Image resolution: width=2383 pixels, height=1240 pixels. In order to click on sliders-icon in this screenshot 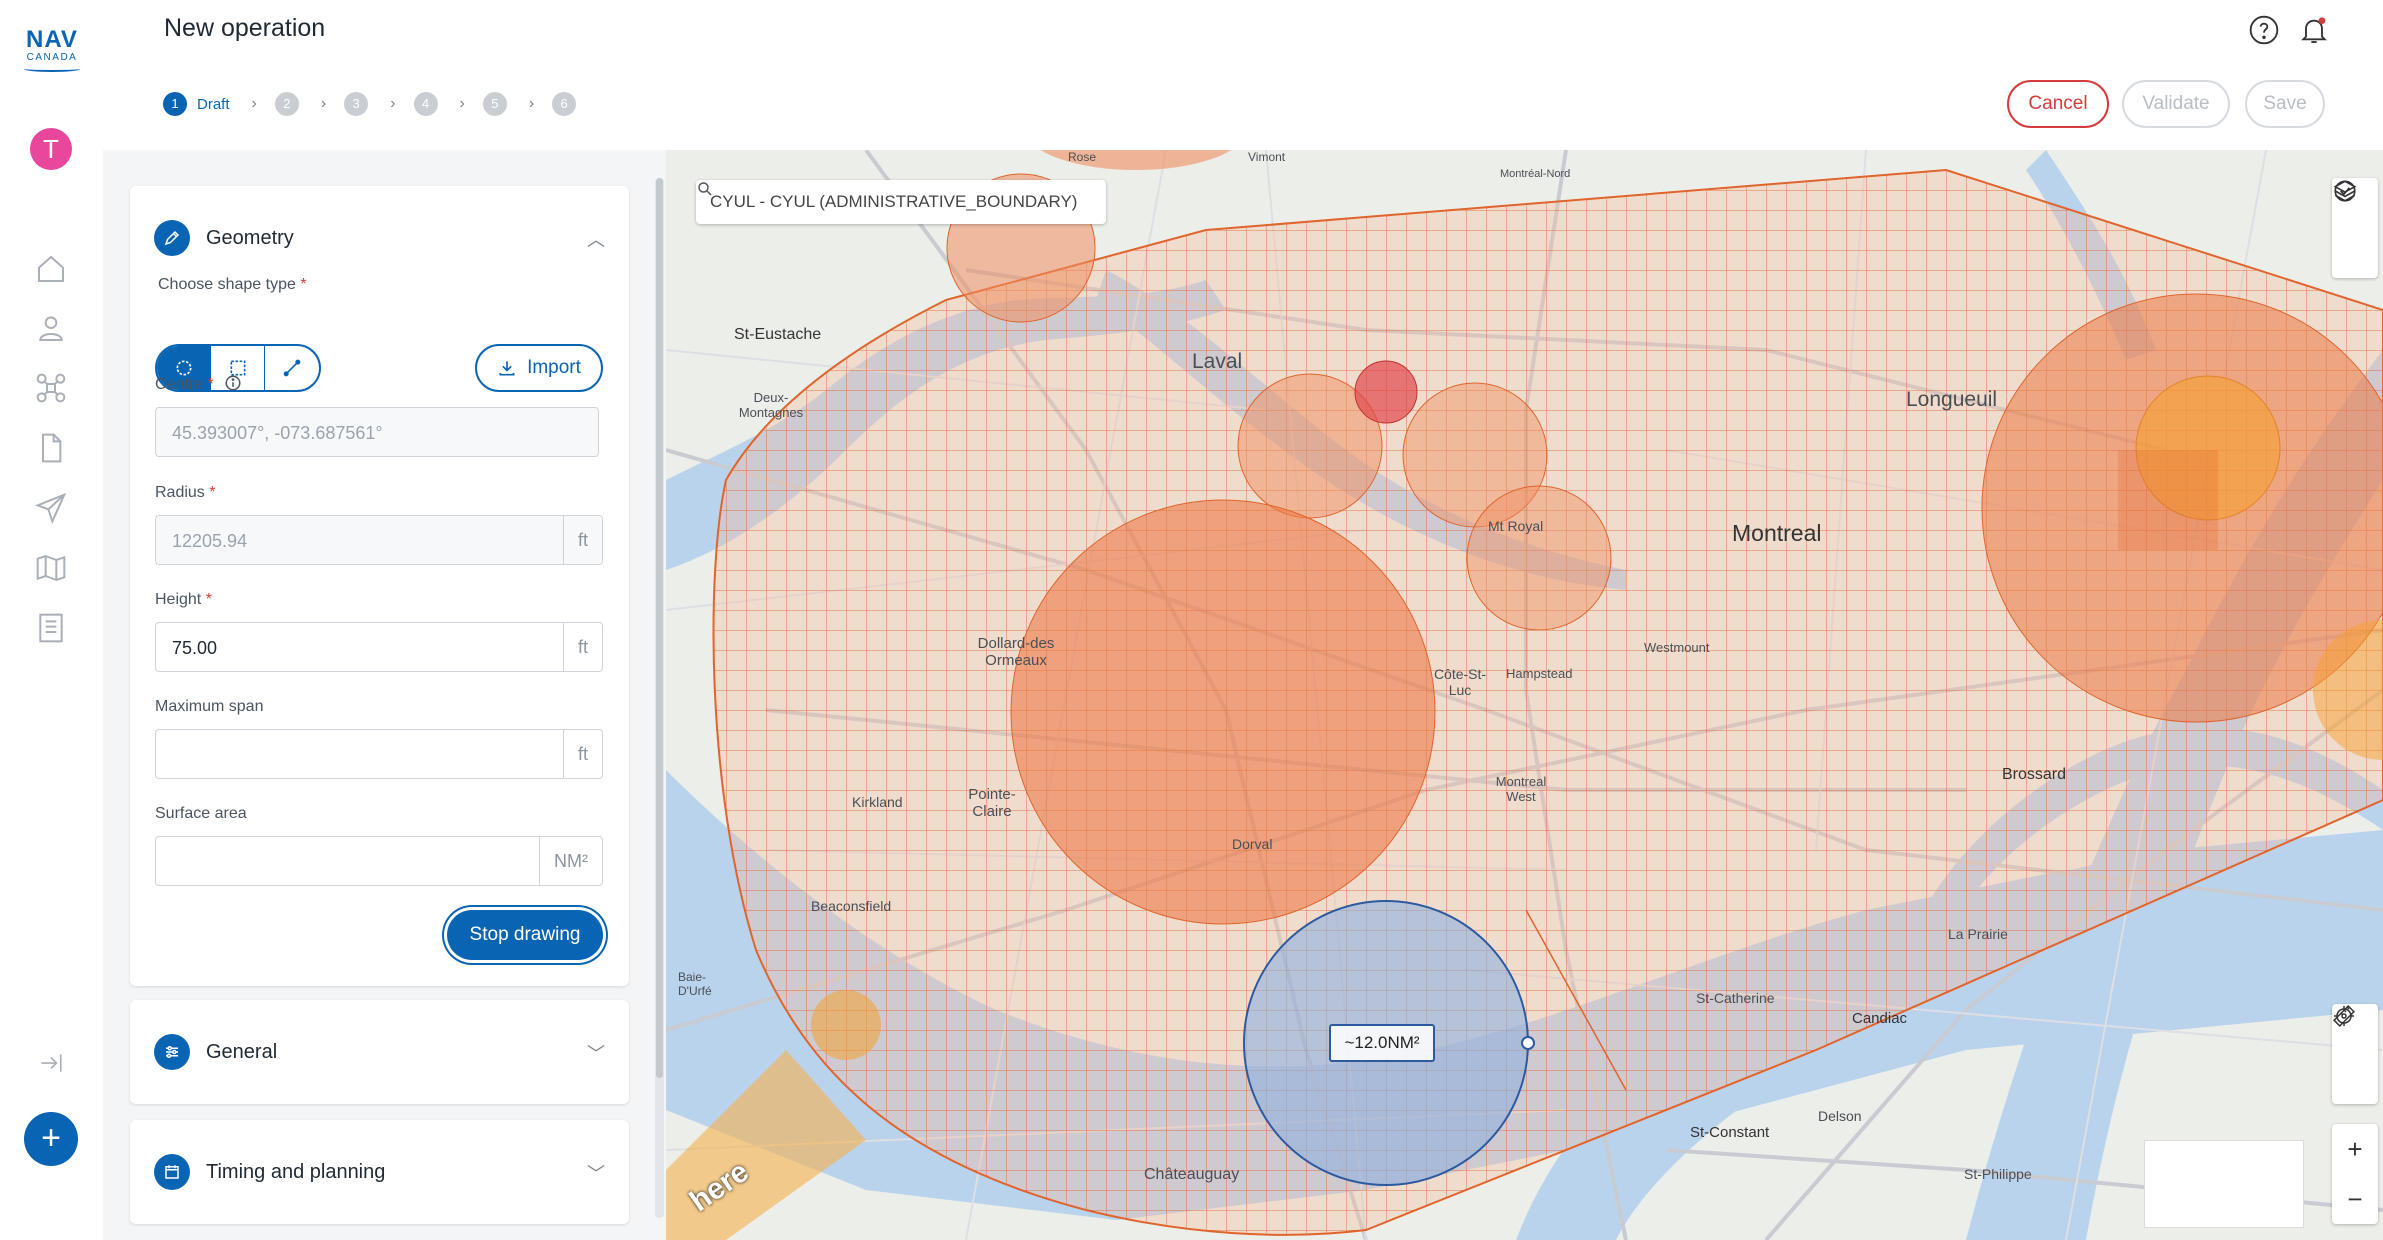, I will do `click(172, 1052)`.